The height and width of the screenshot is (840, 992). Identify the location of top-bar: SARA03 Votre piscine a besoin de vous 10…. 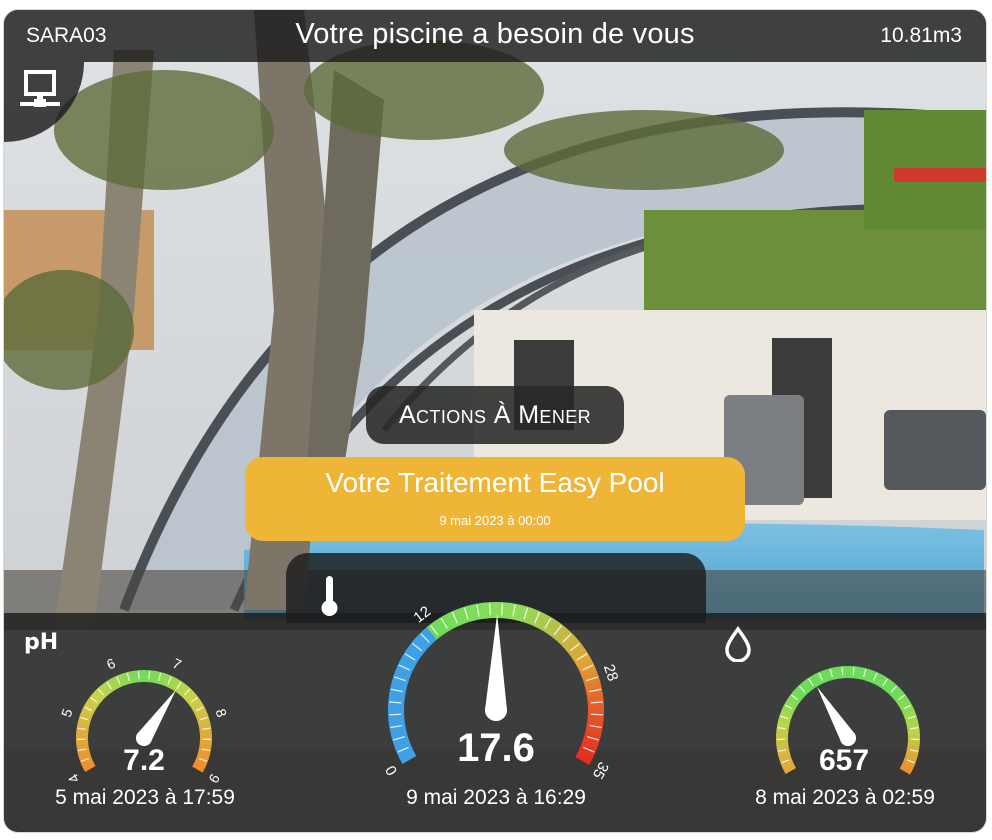
(495, 36).